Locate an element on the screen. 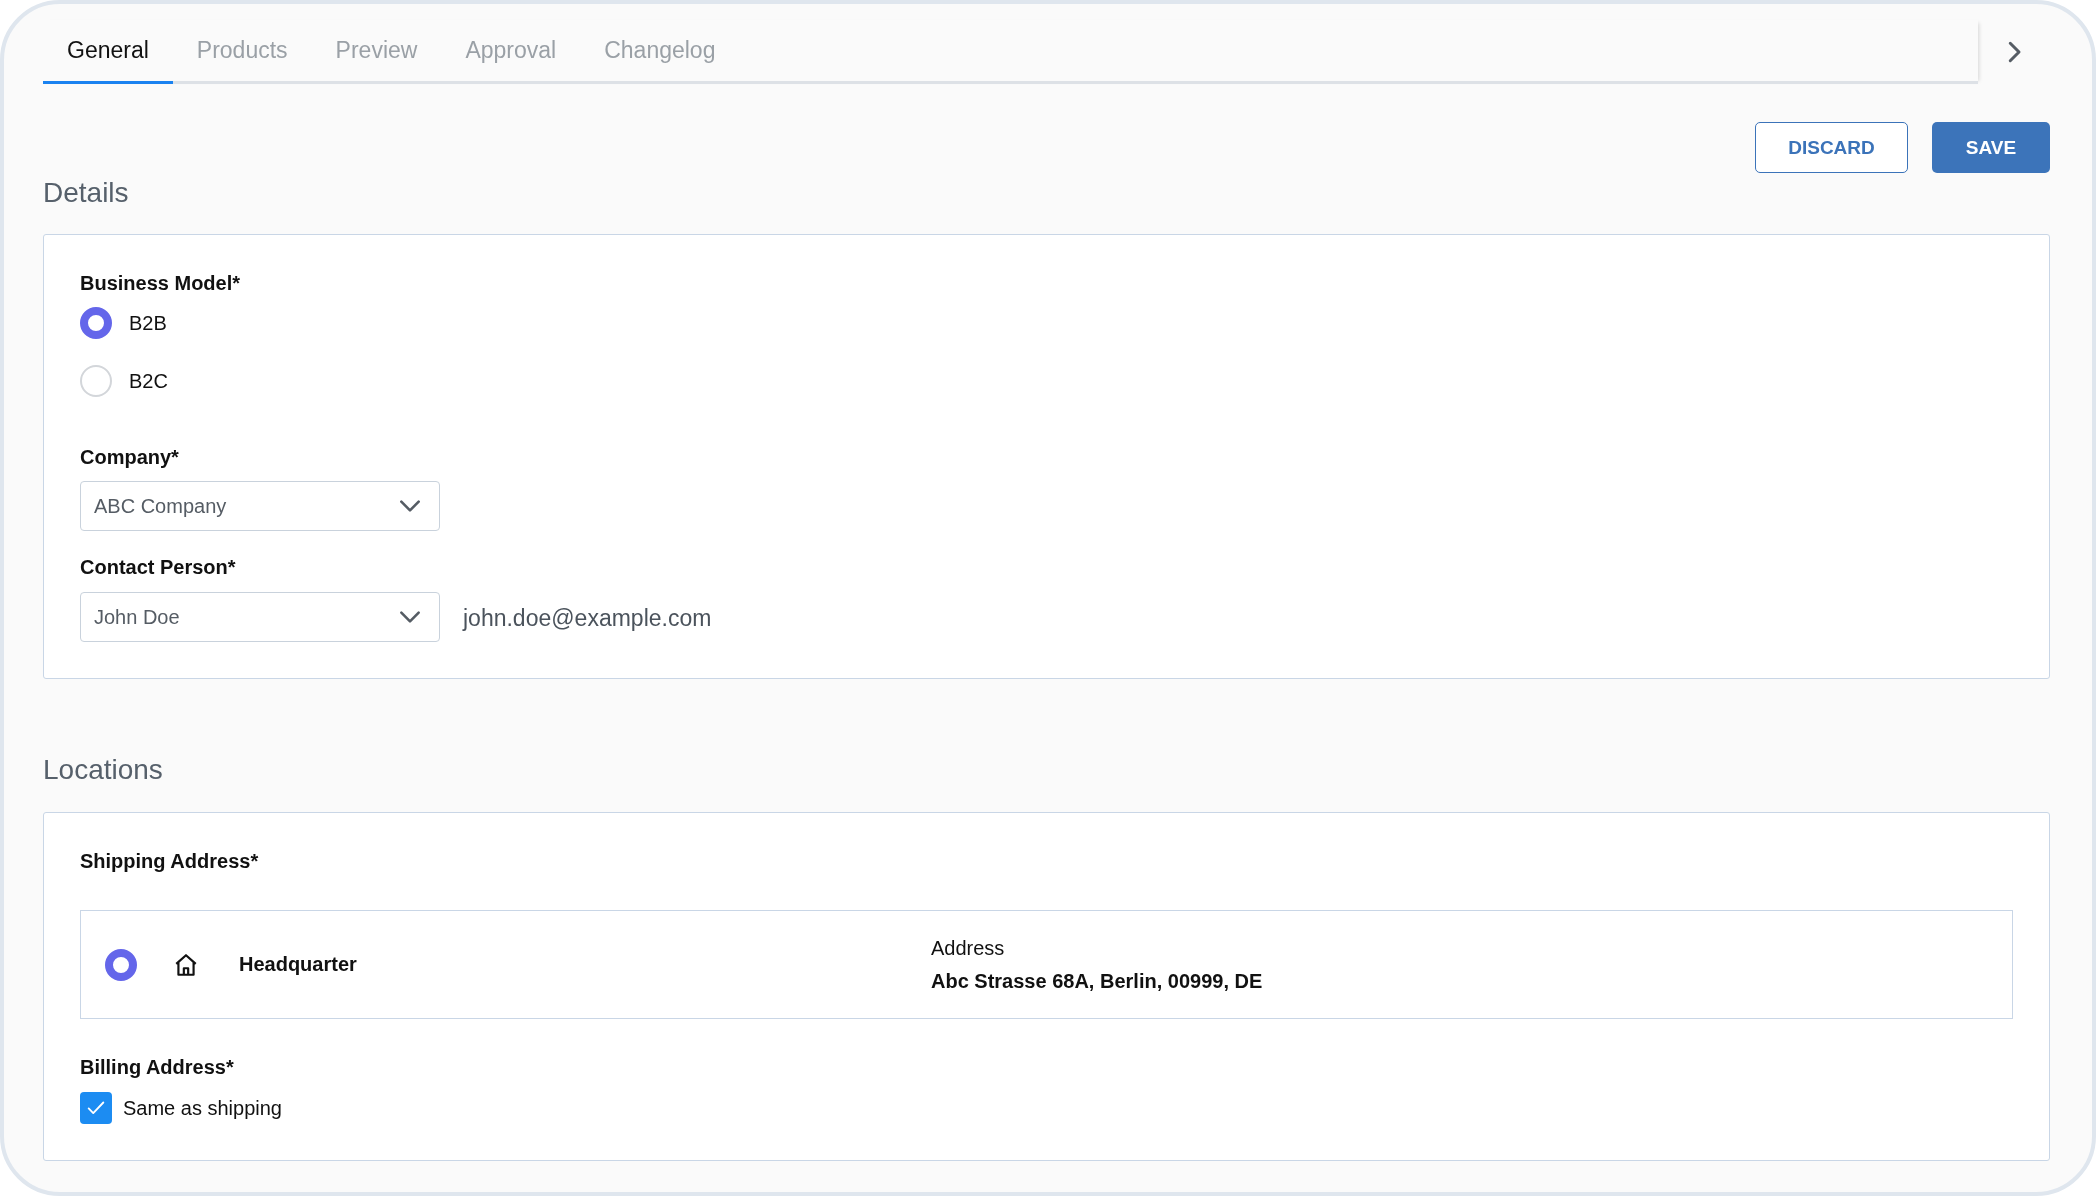  discard-button: DISCARD is located at coordinates (1831, 147).